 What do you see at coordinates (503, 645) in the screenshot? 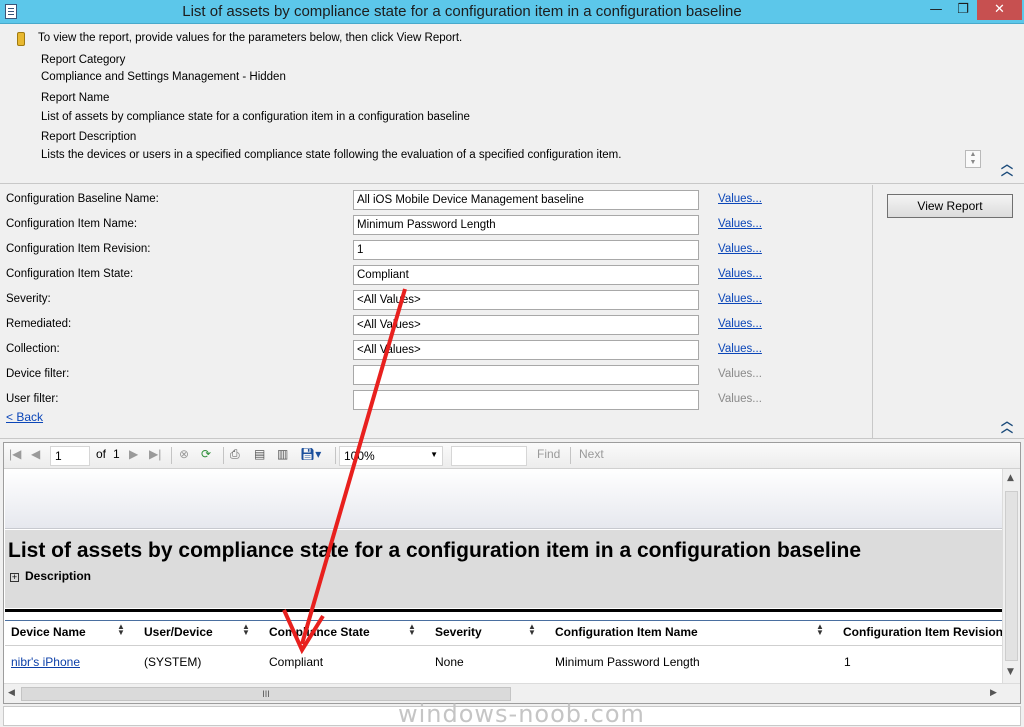
I see `header-separator` at bounding box center [503, 645].